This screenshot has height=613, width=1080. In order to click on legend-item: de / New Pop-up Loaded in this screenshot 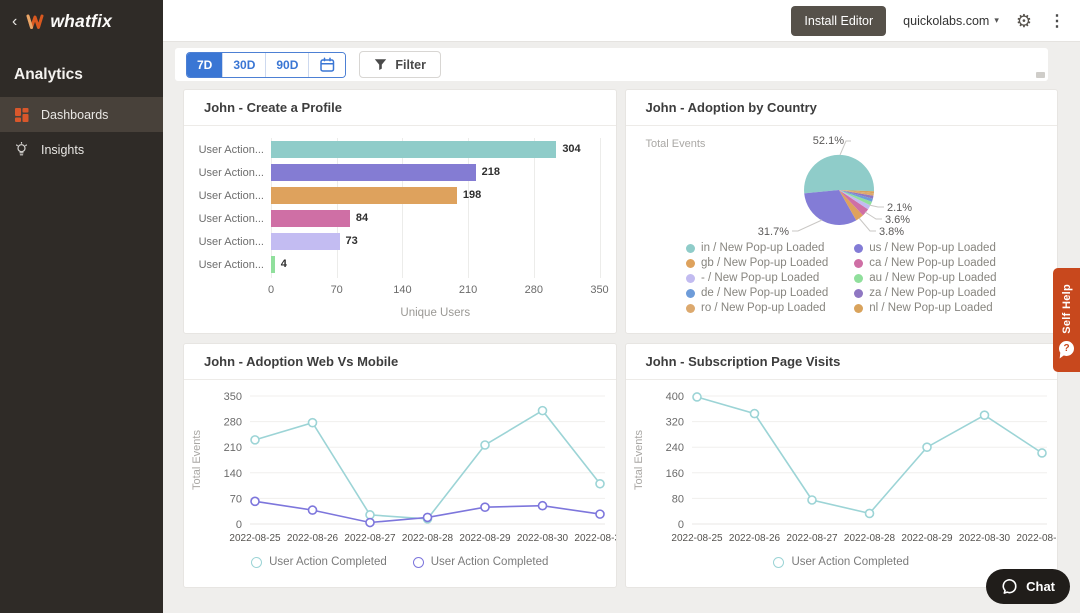, I will do `click(757, 293)`.